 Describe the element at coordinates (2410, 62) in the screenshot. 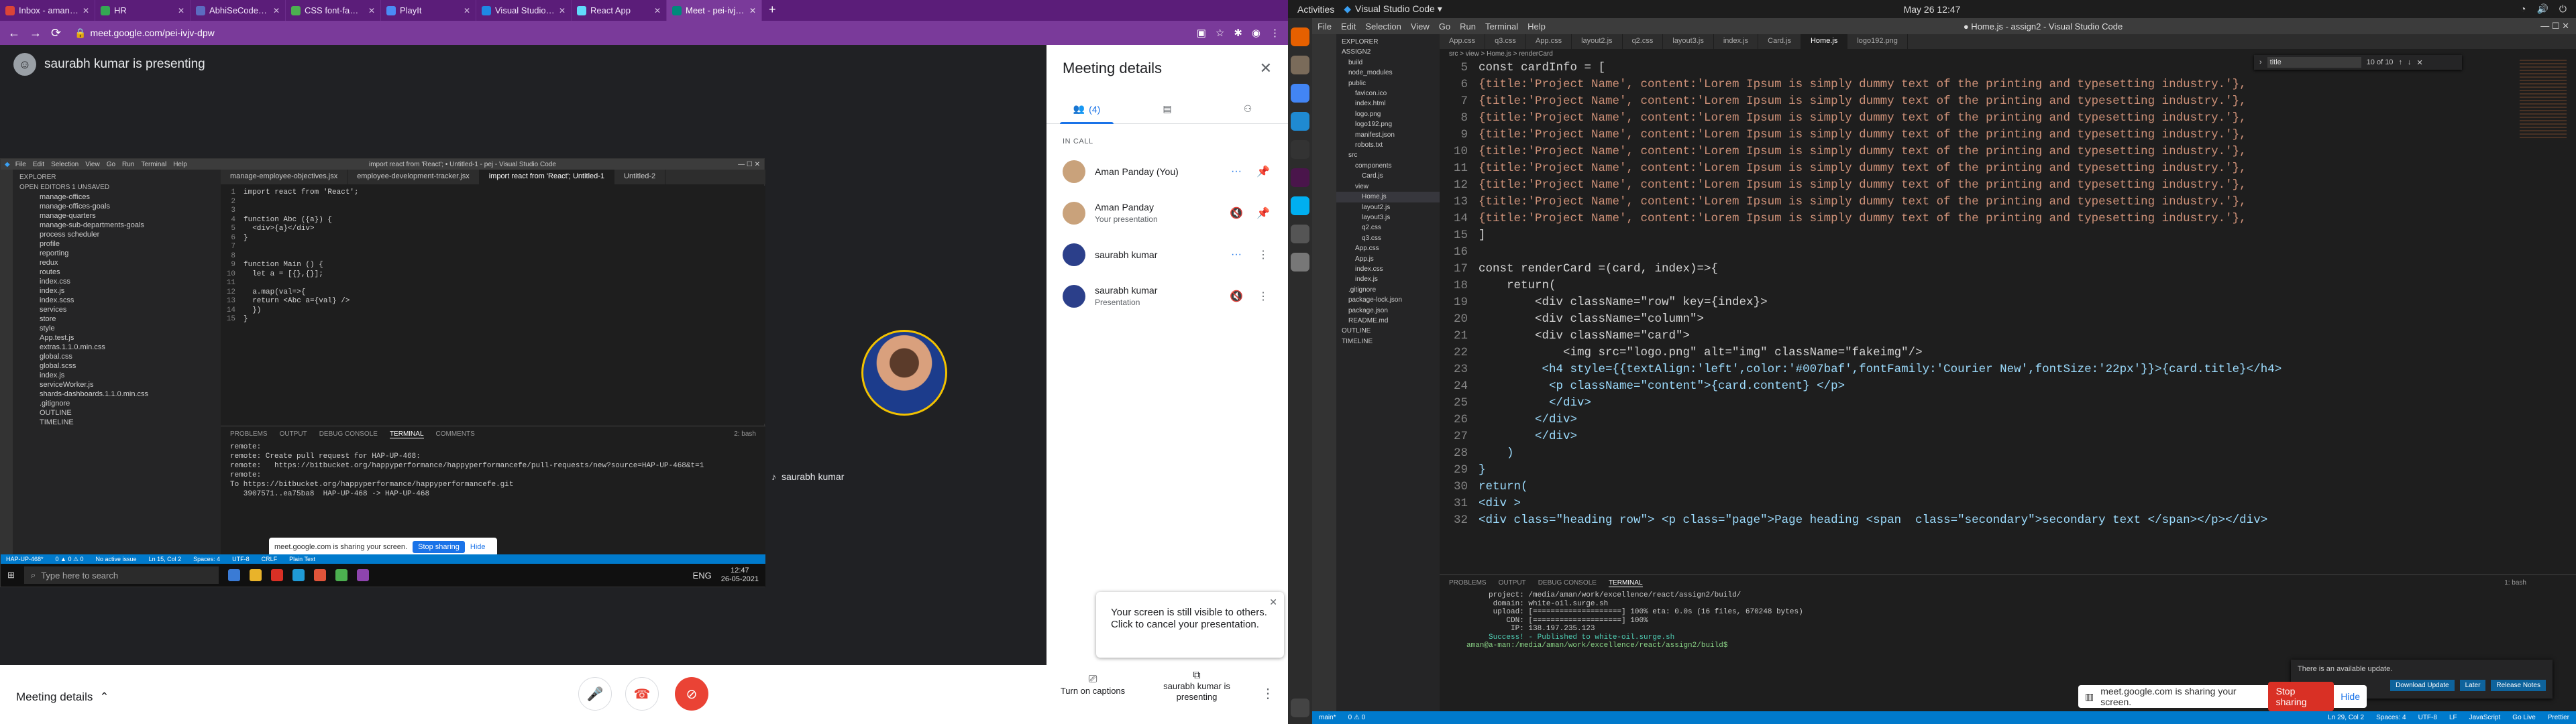

I see `arrow-down-icon: ↓` at that location.